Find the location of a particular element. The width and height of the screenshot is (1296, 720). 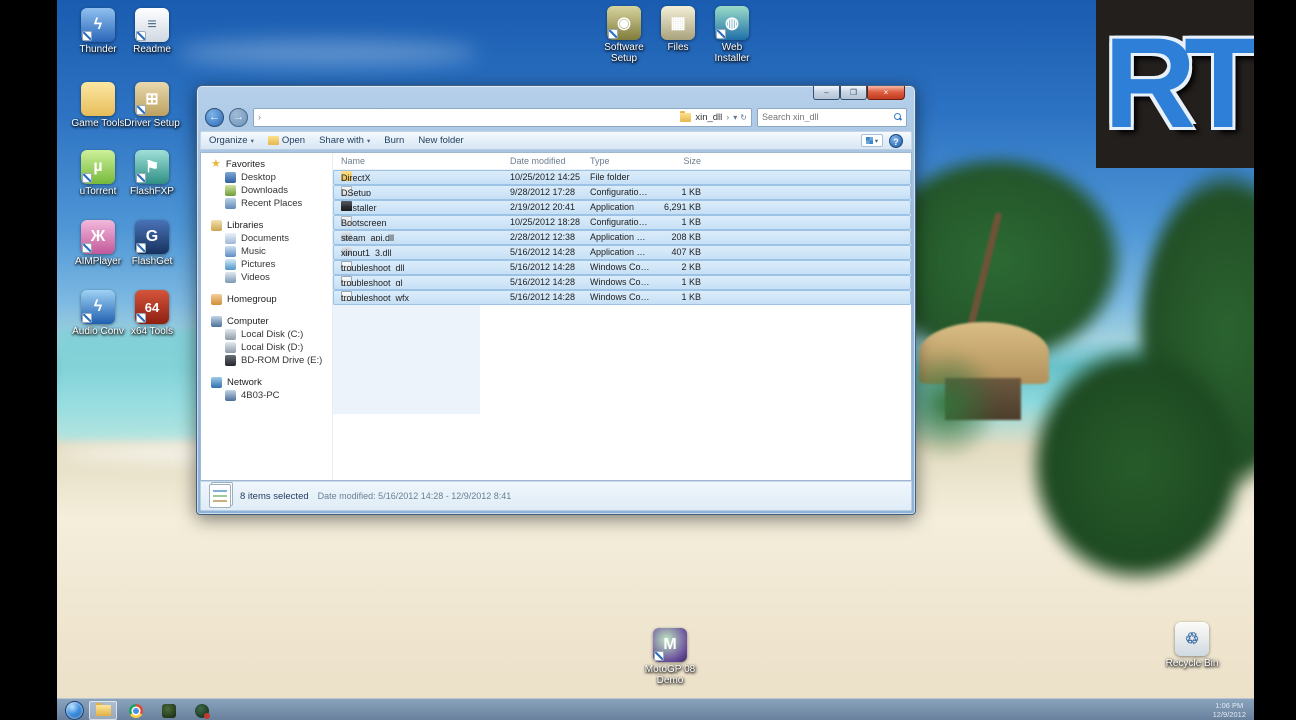

sidebar-item-videos: Videos is located at coordinates (266, 277).